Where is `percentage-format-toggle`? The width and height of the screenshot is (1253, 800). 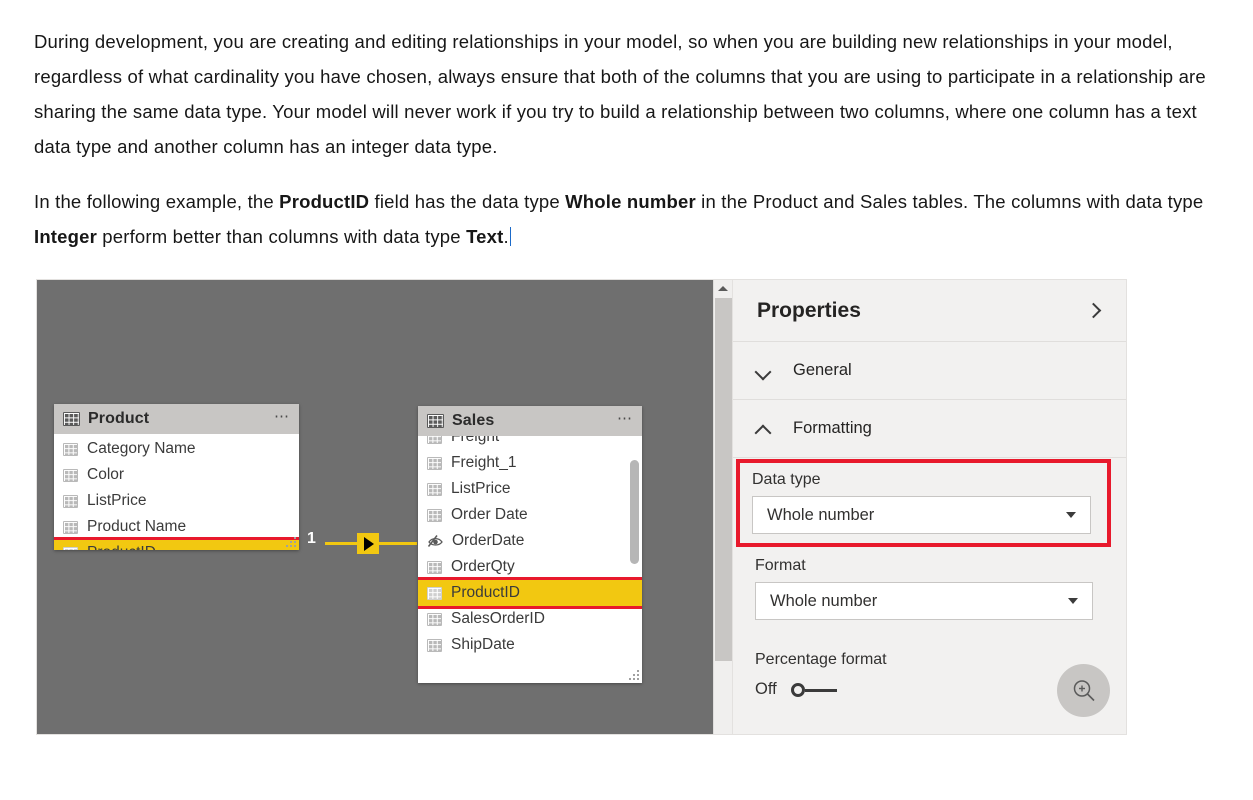 percentage-format-toggle is located at coordinates (814, 689).